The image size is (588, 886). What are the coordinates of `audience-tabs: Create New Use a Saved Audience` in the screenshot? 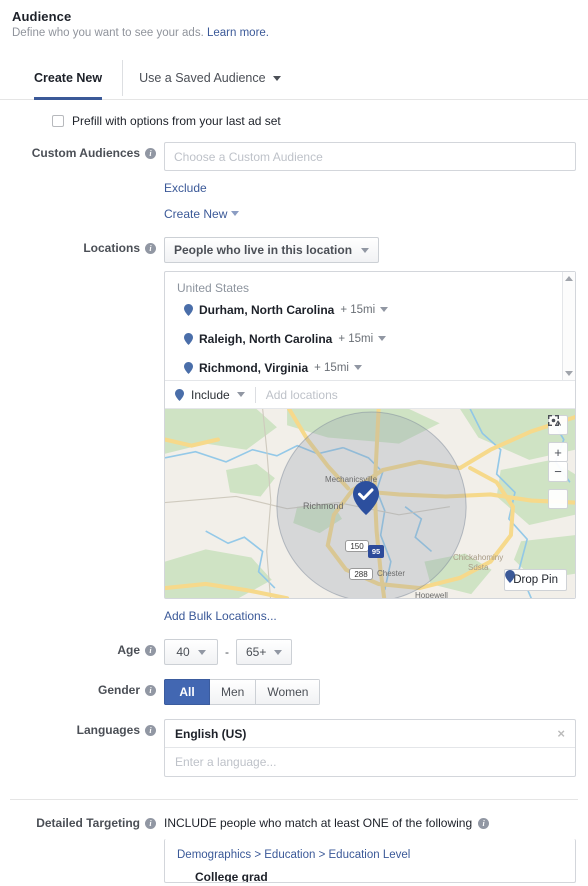 It's located at (294, 80).